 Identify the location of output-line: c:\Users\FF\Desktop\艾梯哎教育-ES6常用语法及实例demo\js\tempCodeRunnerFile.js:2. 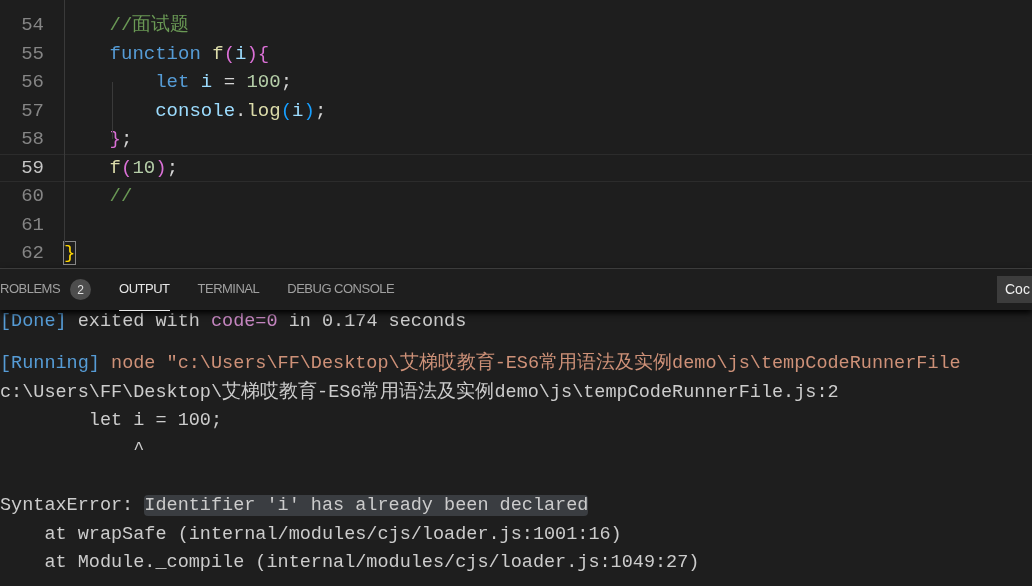
(419, 392).